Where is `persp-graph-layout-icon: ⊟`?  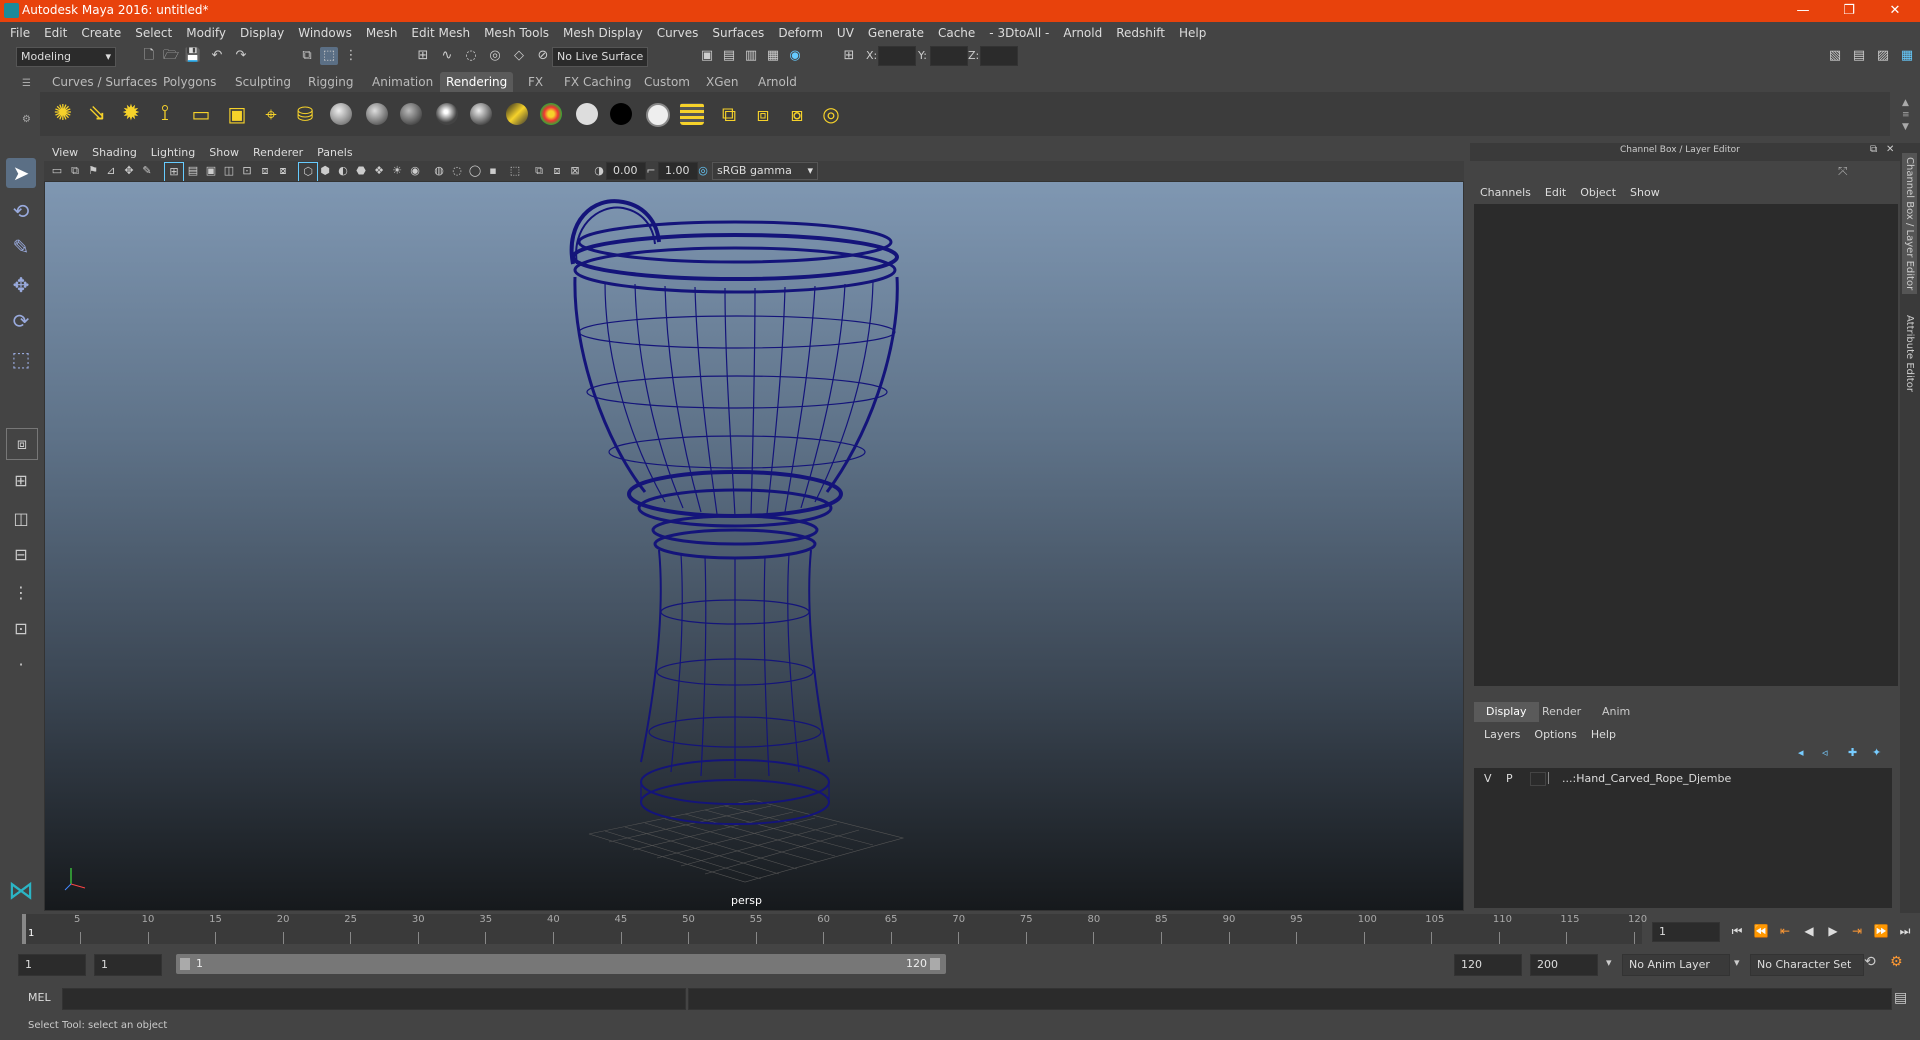 persp-graph-layout-icon: ⊟ is located at coordinates (21, 555).